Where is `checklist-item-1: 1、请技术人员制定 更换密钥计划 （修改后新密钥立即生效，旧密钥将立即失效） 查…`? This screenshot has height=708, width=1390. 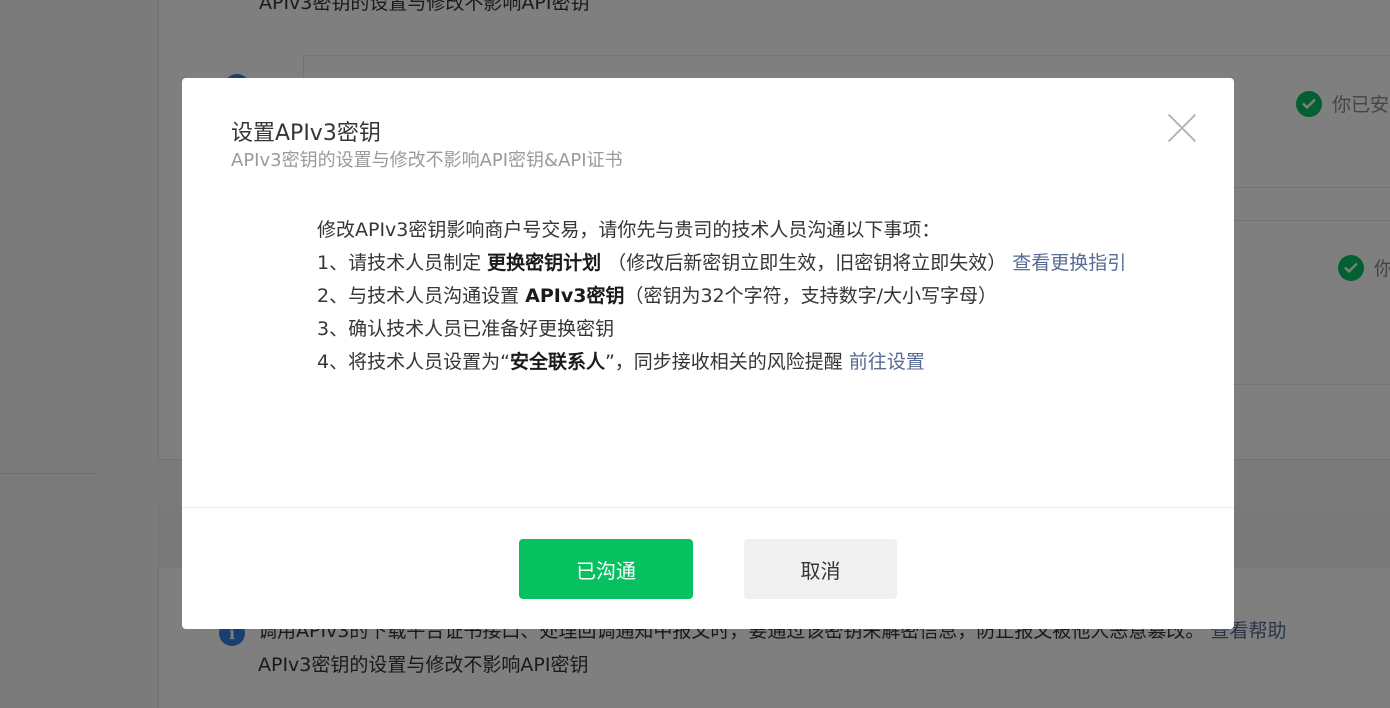 checklist-item-1: 1、请技术人员制定 更换密钥计划 （修改后新密钥立即生效，旧密钥将立即失效） 查… is located at coordinates (747, 263).